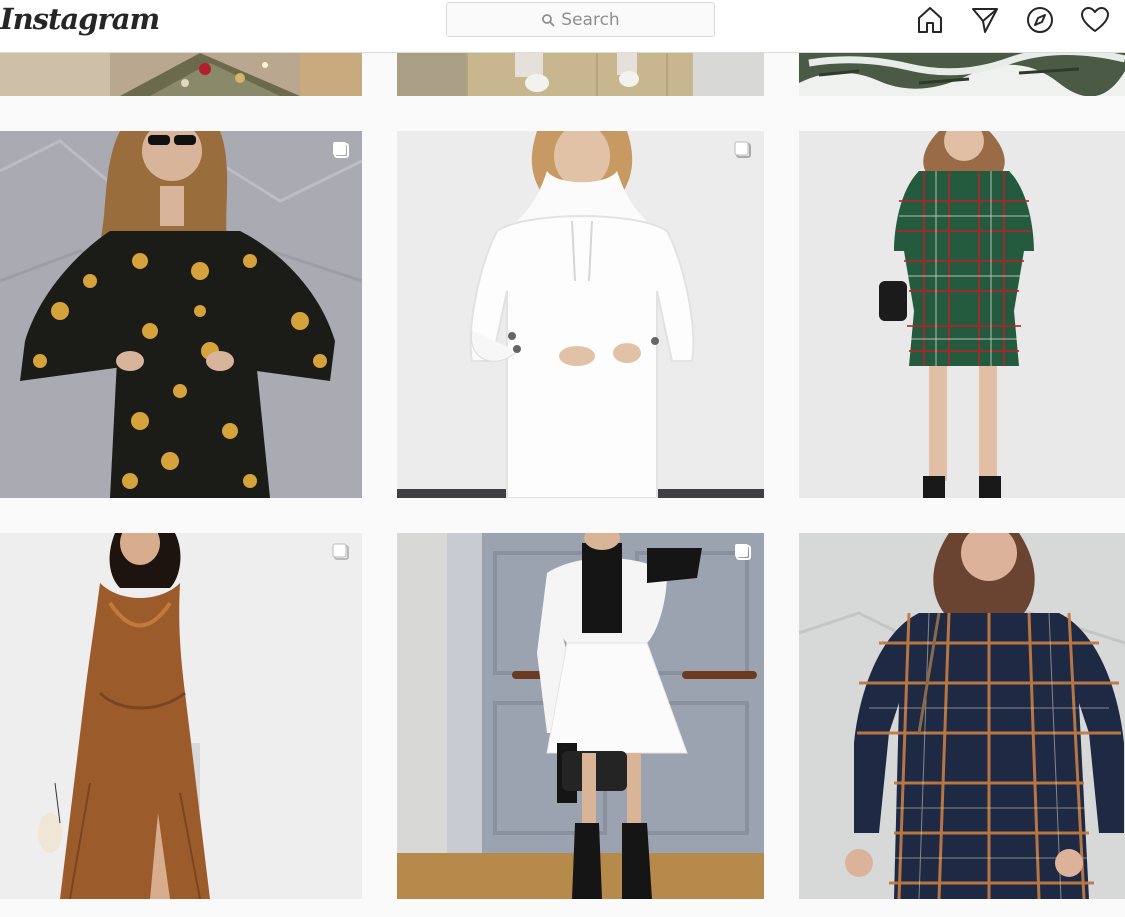 This screenshot has height=917, width=1125. Describe the element at coordinates (590, 19) in the screenshot. I see `search-placeholder: Search` at that location.